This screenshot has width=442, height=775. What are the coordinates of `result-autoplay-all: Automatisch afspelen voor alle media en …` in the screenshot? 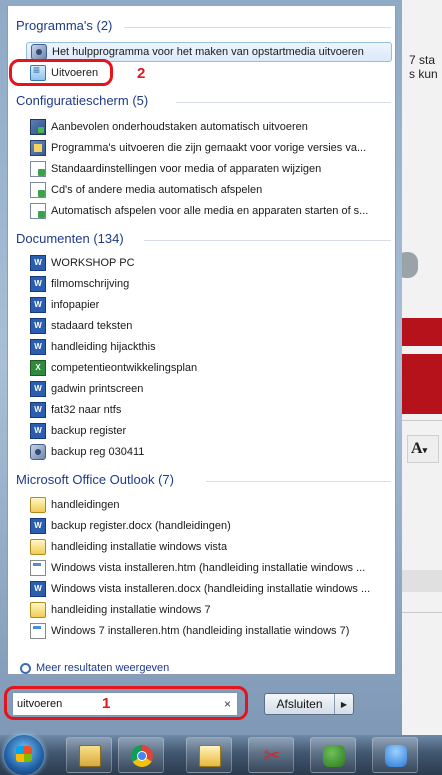 It's located at (209, 211).